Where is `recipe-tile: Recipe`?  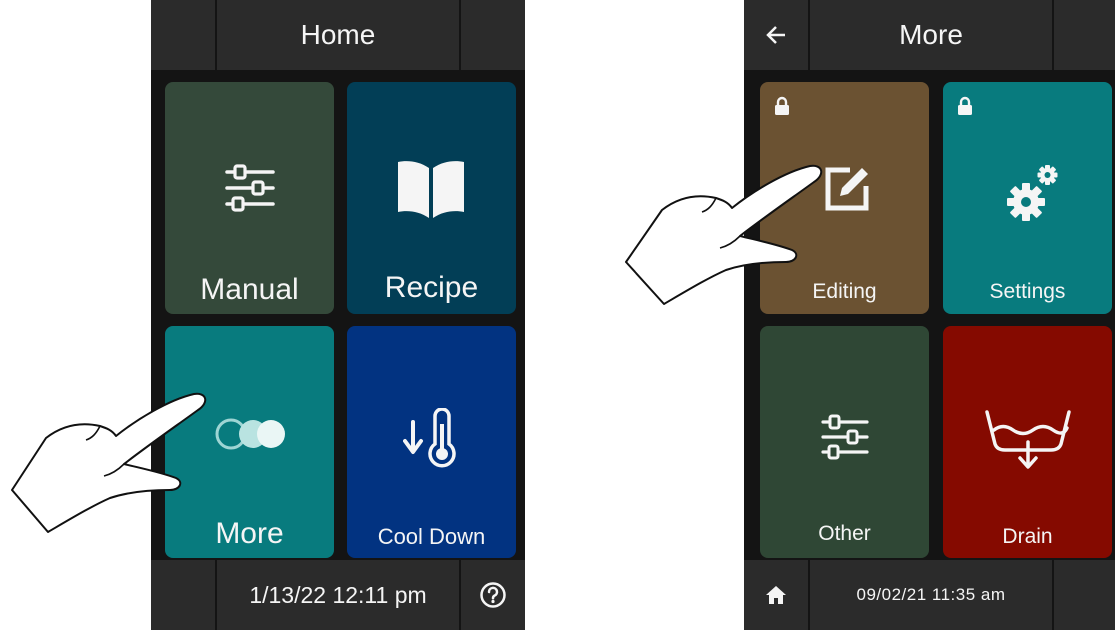
recipe-tile: Recipe is located at coordinates (431, 198).